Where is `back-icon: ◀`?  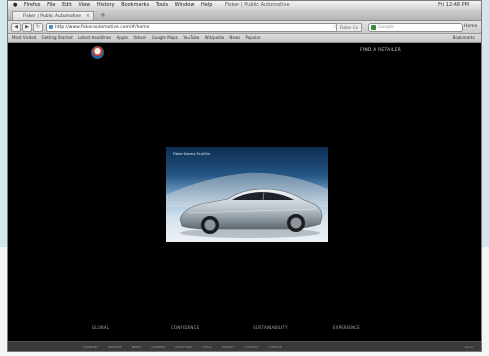
back-icon: ◀ is located at coordinates (16, 27).